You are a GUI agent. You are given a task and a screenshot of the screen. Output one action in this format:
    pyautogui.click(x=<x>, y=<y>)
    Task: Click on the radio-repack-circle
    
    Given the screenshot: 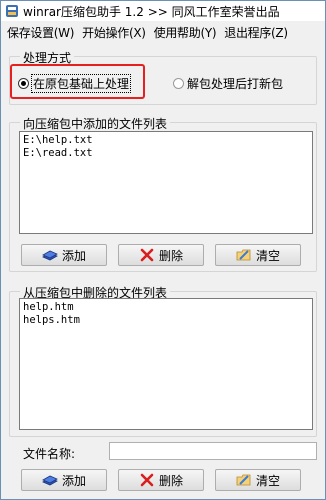 What is the action you would take?
    pyautogui.click(x=178, y=83)
    